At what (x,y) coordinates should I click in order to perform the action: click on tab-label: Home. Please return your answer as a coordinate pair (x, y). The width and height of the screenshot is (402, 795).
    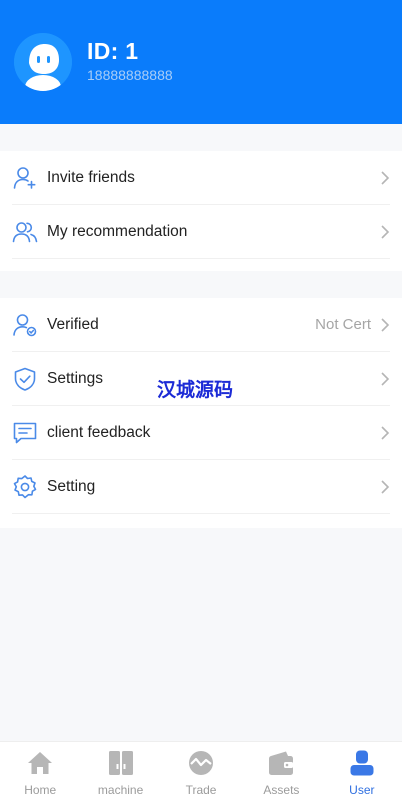
    Looking at the image, I should click on (40, 789).